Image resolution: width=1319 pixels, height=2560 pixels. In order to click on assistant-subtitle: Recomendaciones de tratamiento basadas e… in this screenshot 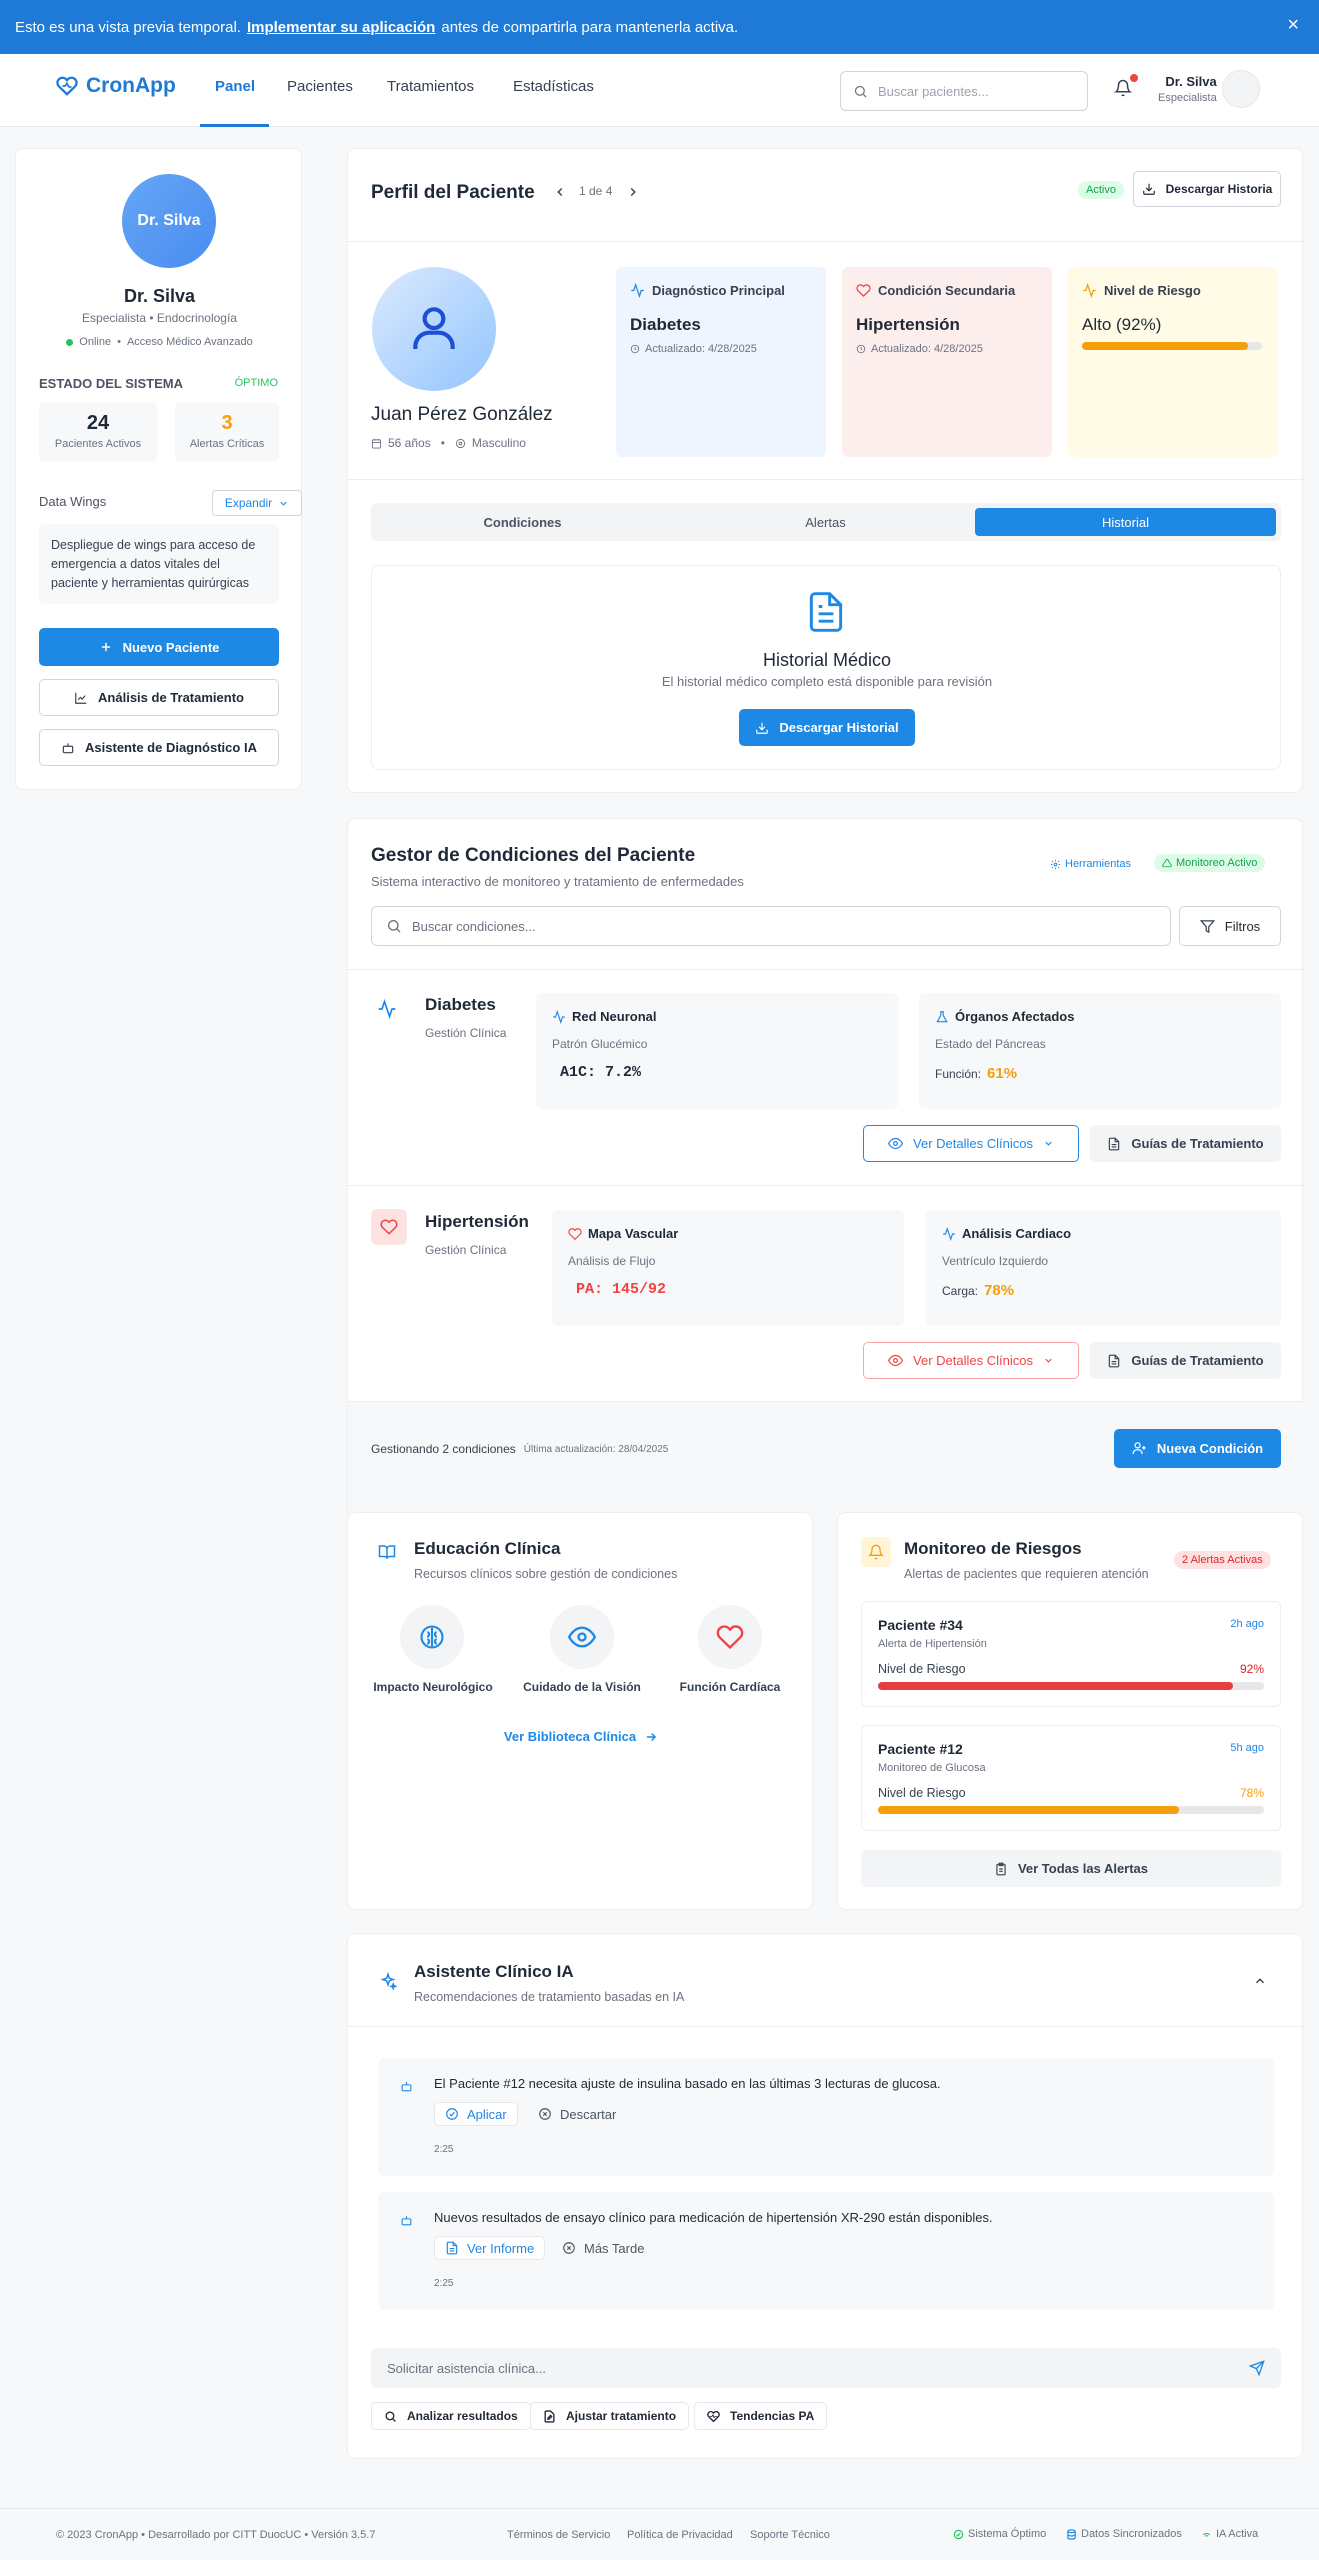, I will do `click(549, 1997)`.